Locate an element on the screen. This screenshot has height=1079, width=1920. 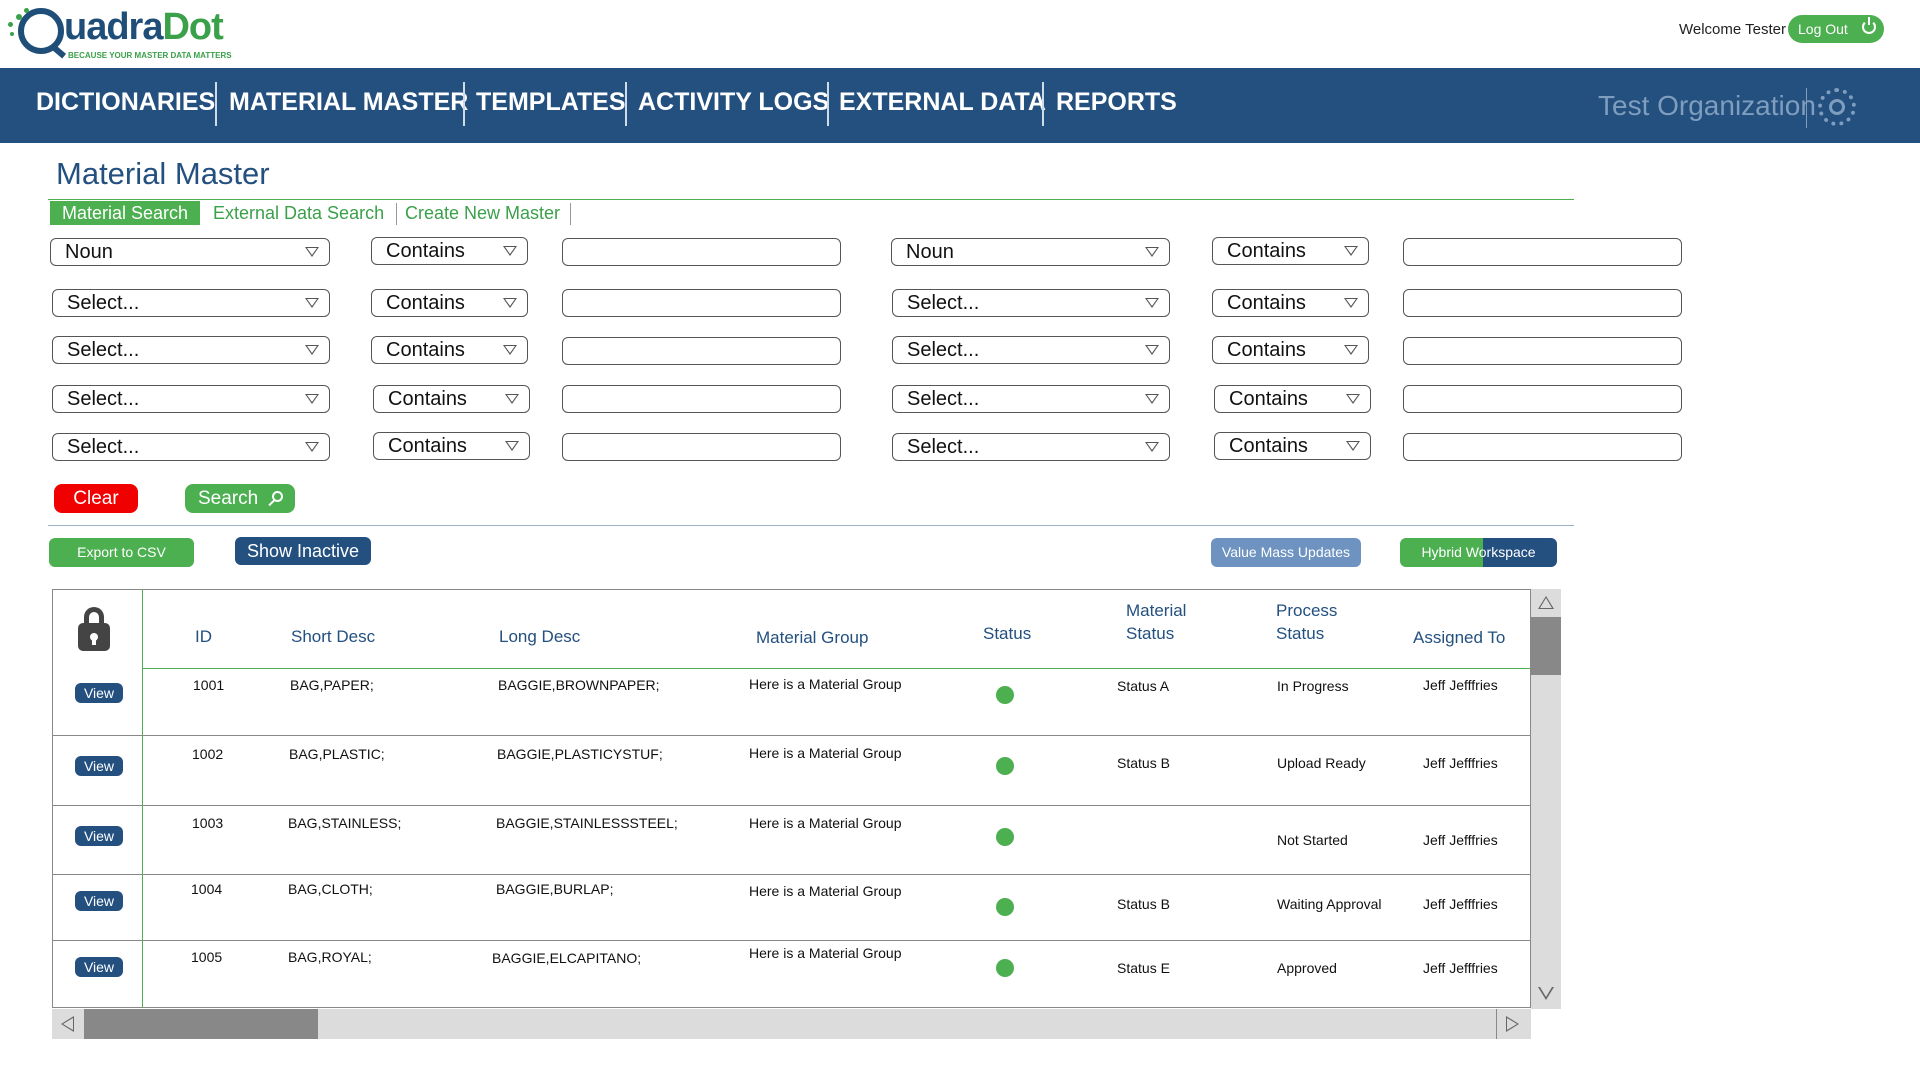
search-button: Search is located at coordinates (240, 498).